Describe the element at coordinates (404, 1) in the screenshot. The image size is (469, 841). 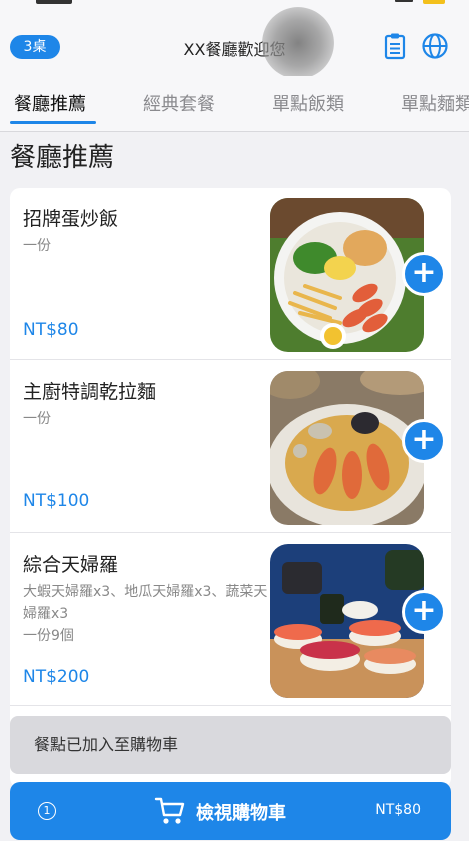
I see `signal-icon` at that location.